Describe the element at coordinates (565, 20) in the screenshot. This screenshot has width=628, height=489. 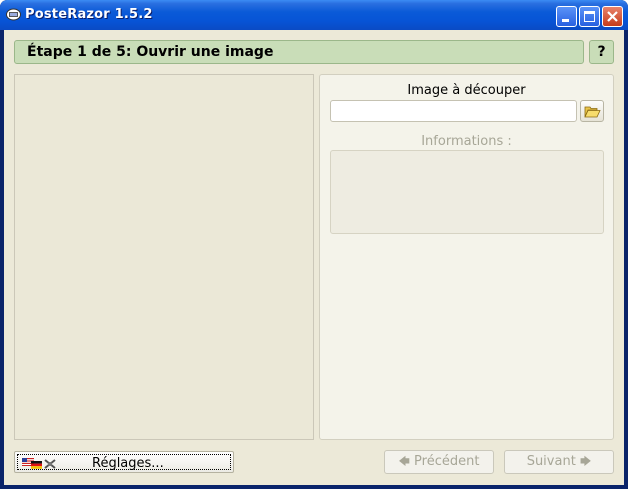
I see `minimize-icon` at that location.